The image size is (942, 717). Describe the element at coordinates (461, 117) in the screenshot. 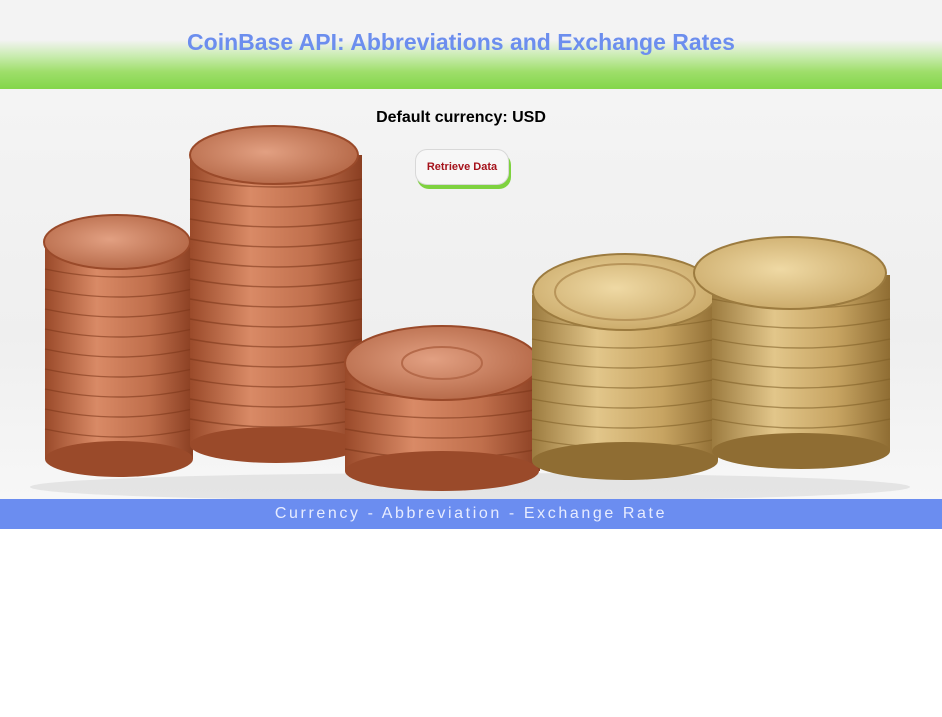

I see `default-currency-label: Default currency: USD` at that location.